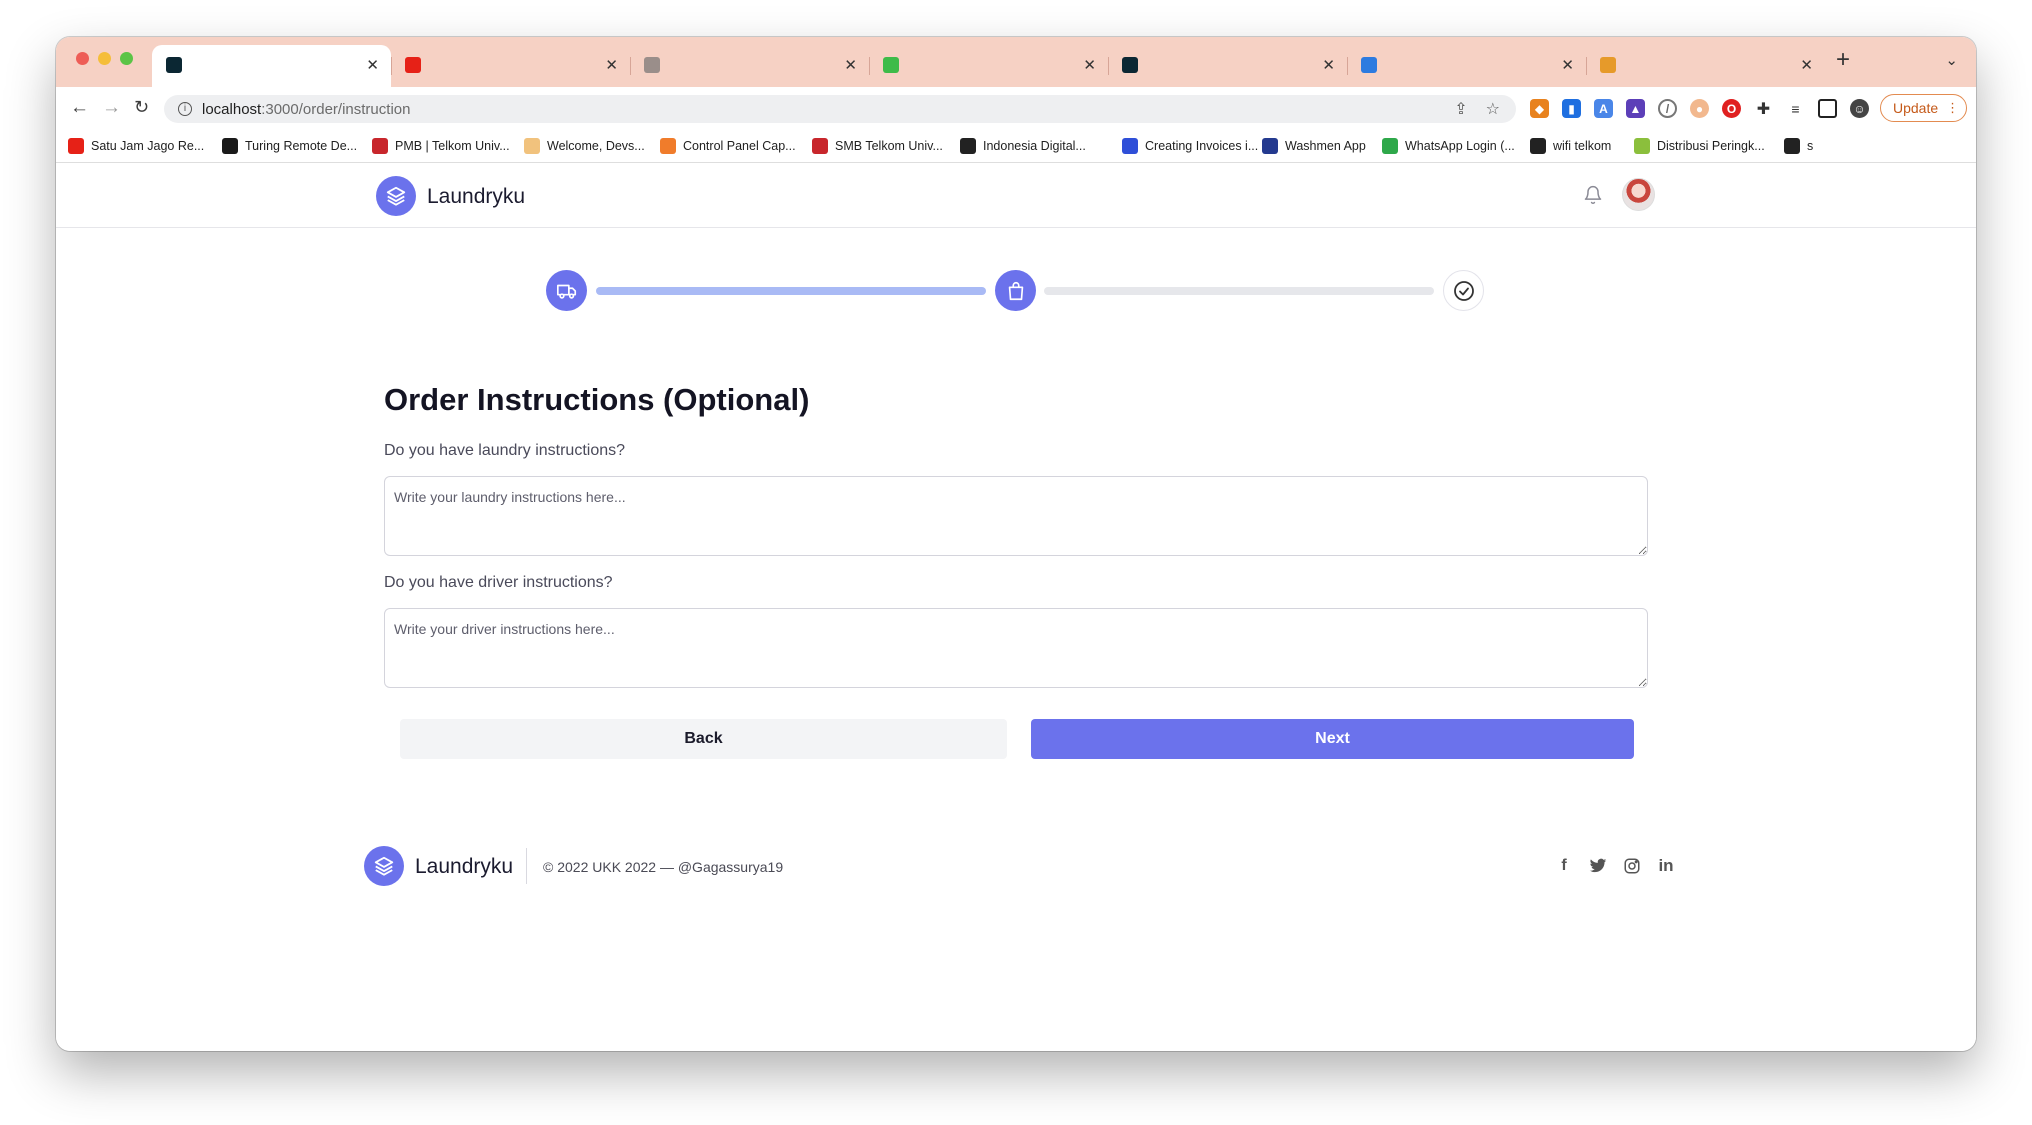  Describe the element at coordinates (1667, 108) in the screenshot. I see `block-icon: /` at that location.